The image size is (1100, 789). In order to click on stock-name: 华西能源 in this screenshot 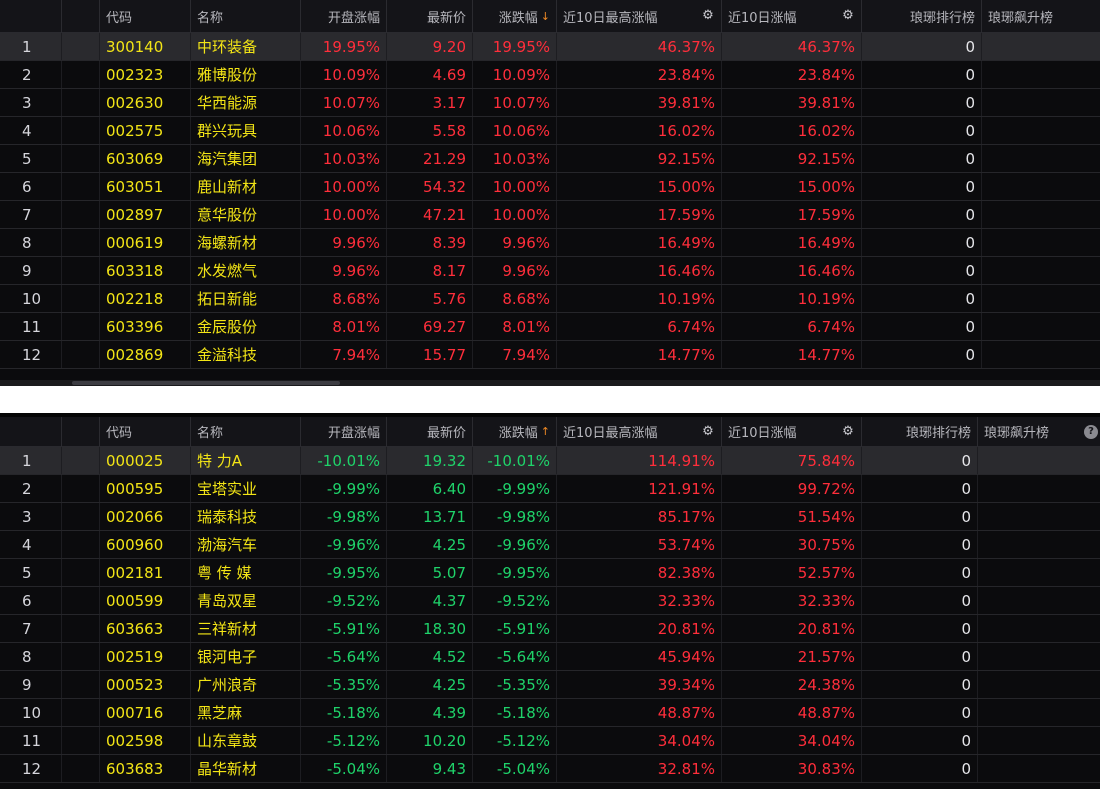, I will do `click(246, 102)`.